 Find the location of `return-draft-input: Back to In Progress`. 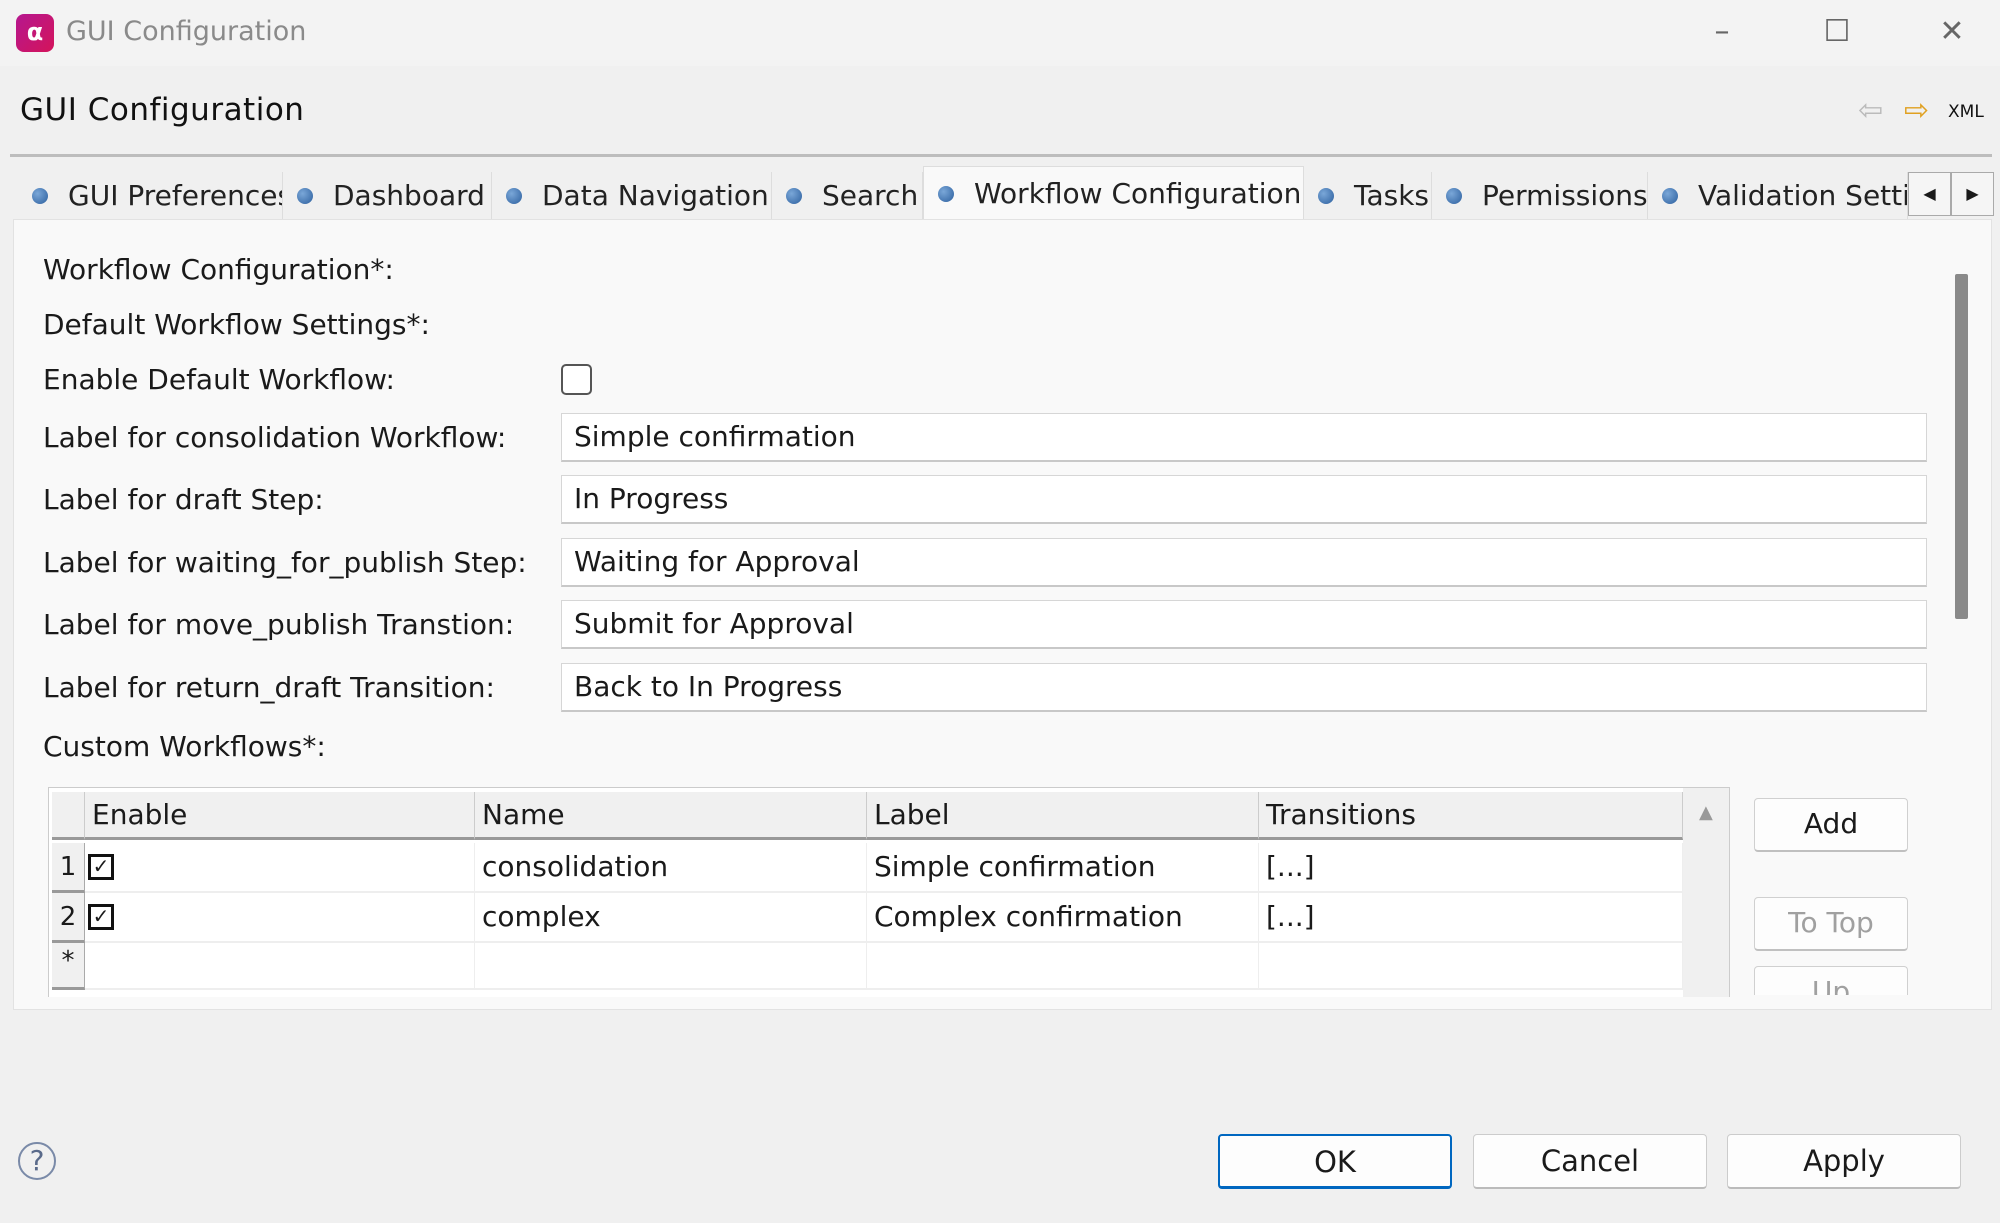

return-draft-input: Back to In Progress is located at coordinates (1244, 687).